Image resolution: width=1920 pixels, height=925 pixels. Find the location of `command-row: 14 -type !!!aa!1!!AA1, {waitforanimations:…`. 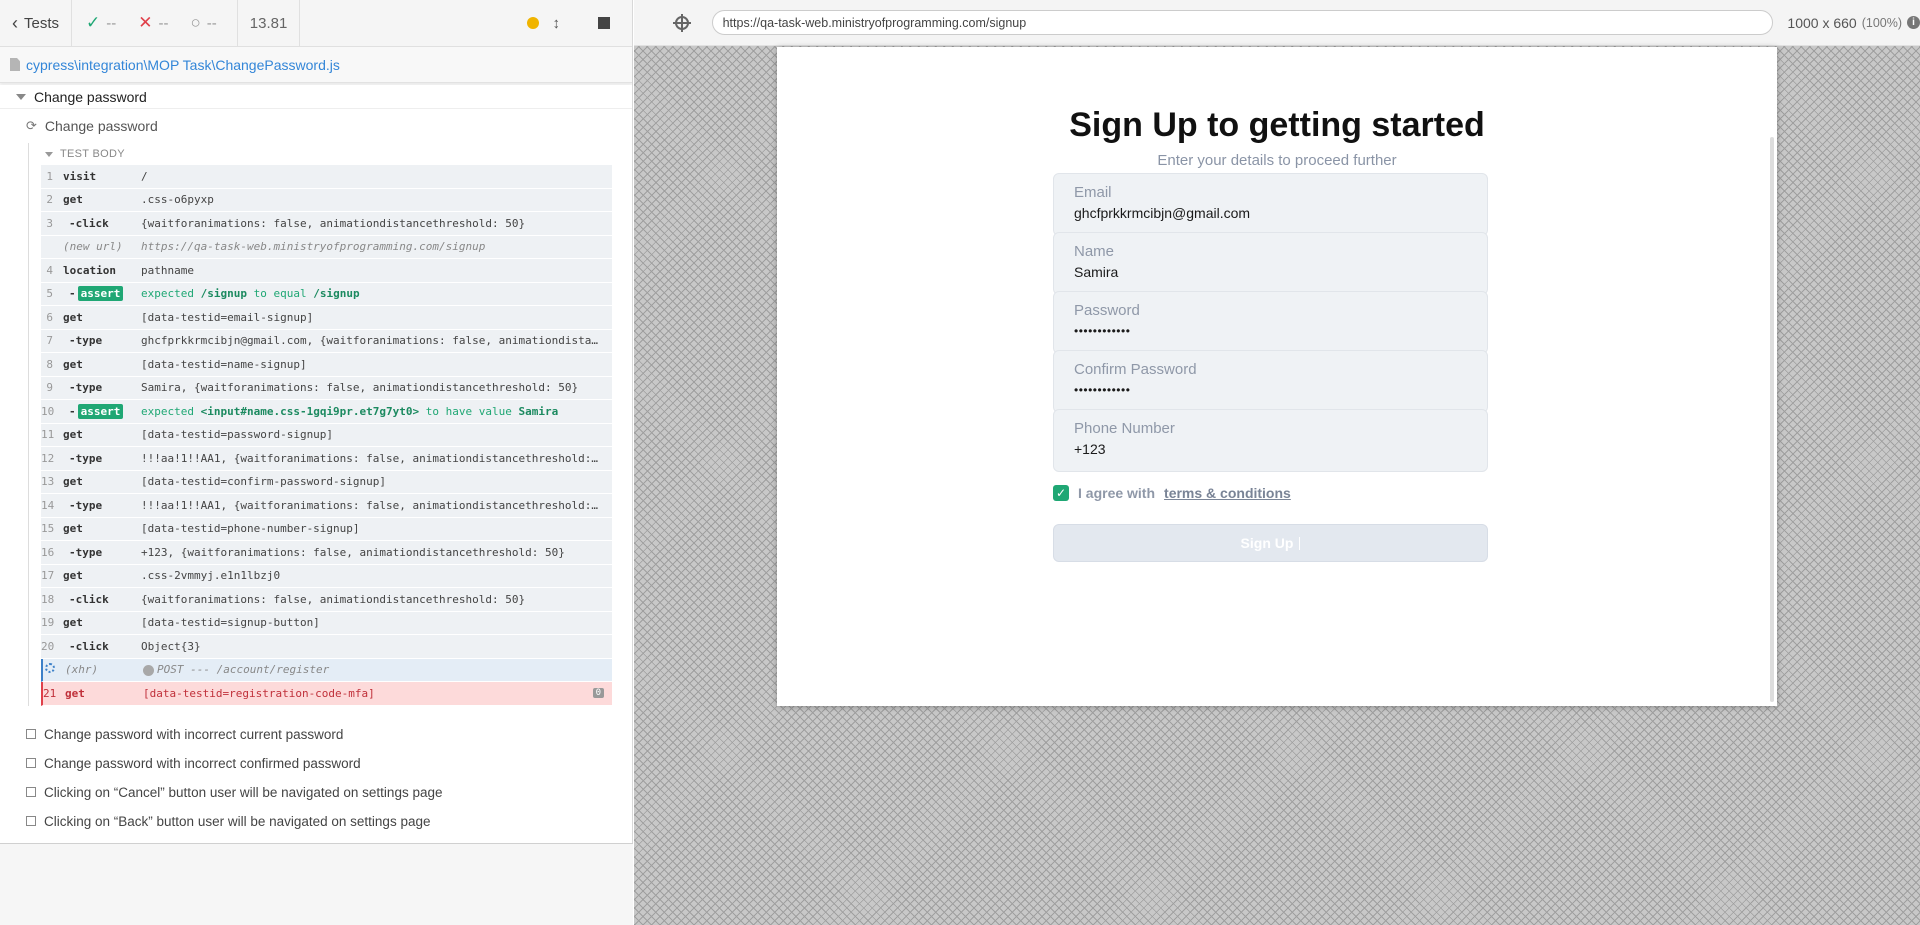

command-row: 14 -type !!!aa!1!!AA1, {waitforanimations:… is located at coordinates (326, 506).